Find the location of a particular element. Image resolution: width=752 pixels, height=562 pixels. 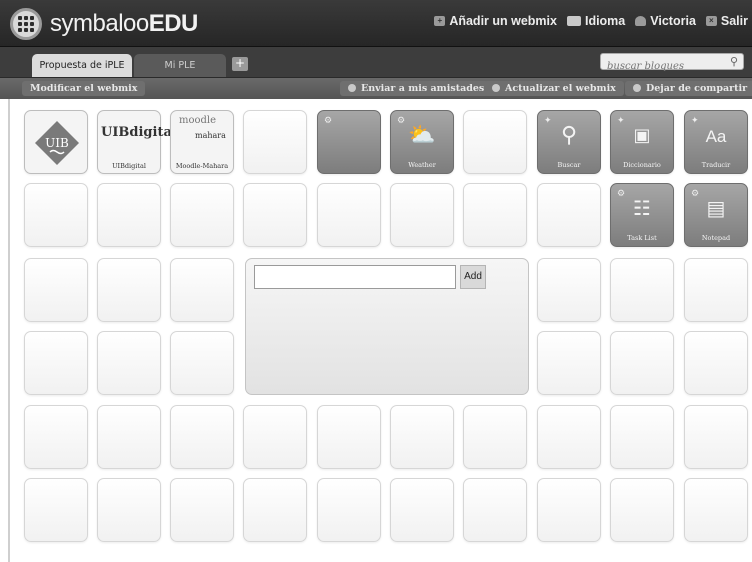

add-webmix-button: + Añadir un webmix is located at coordinates (495, 21).